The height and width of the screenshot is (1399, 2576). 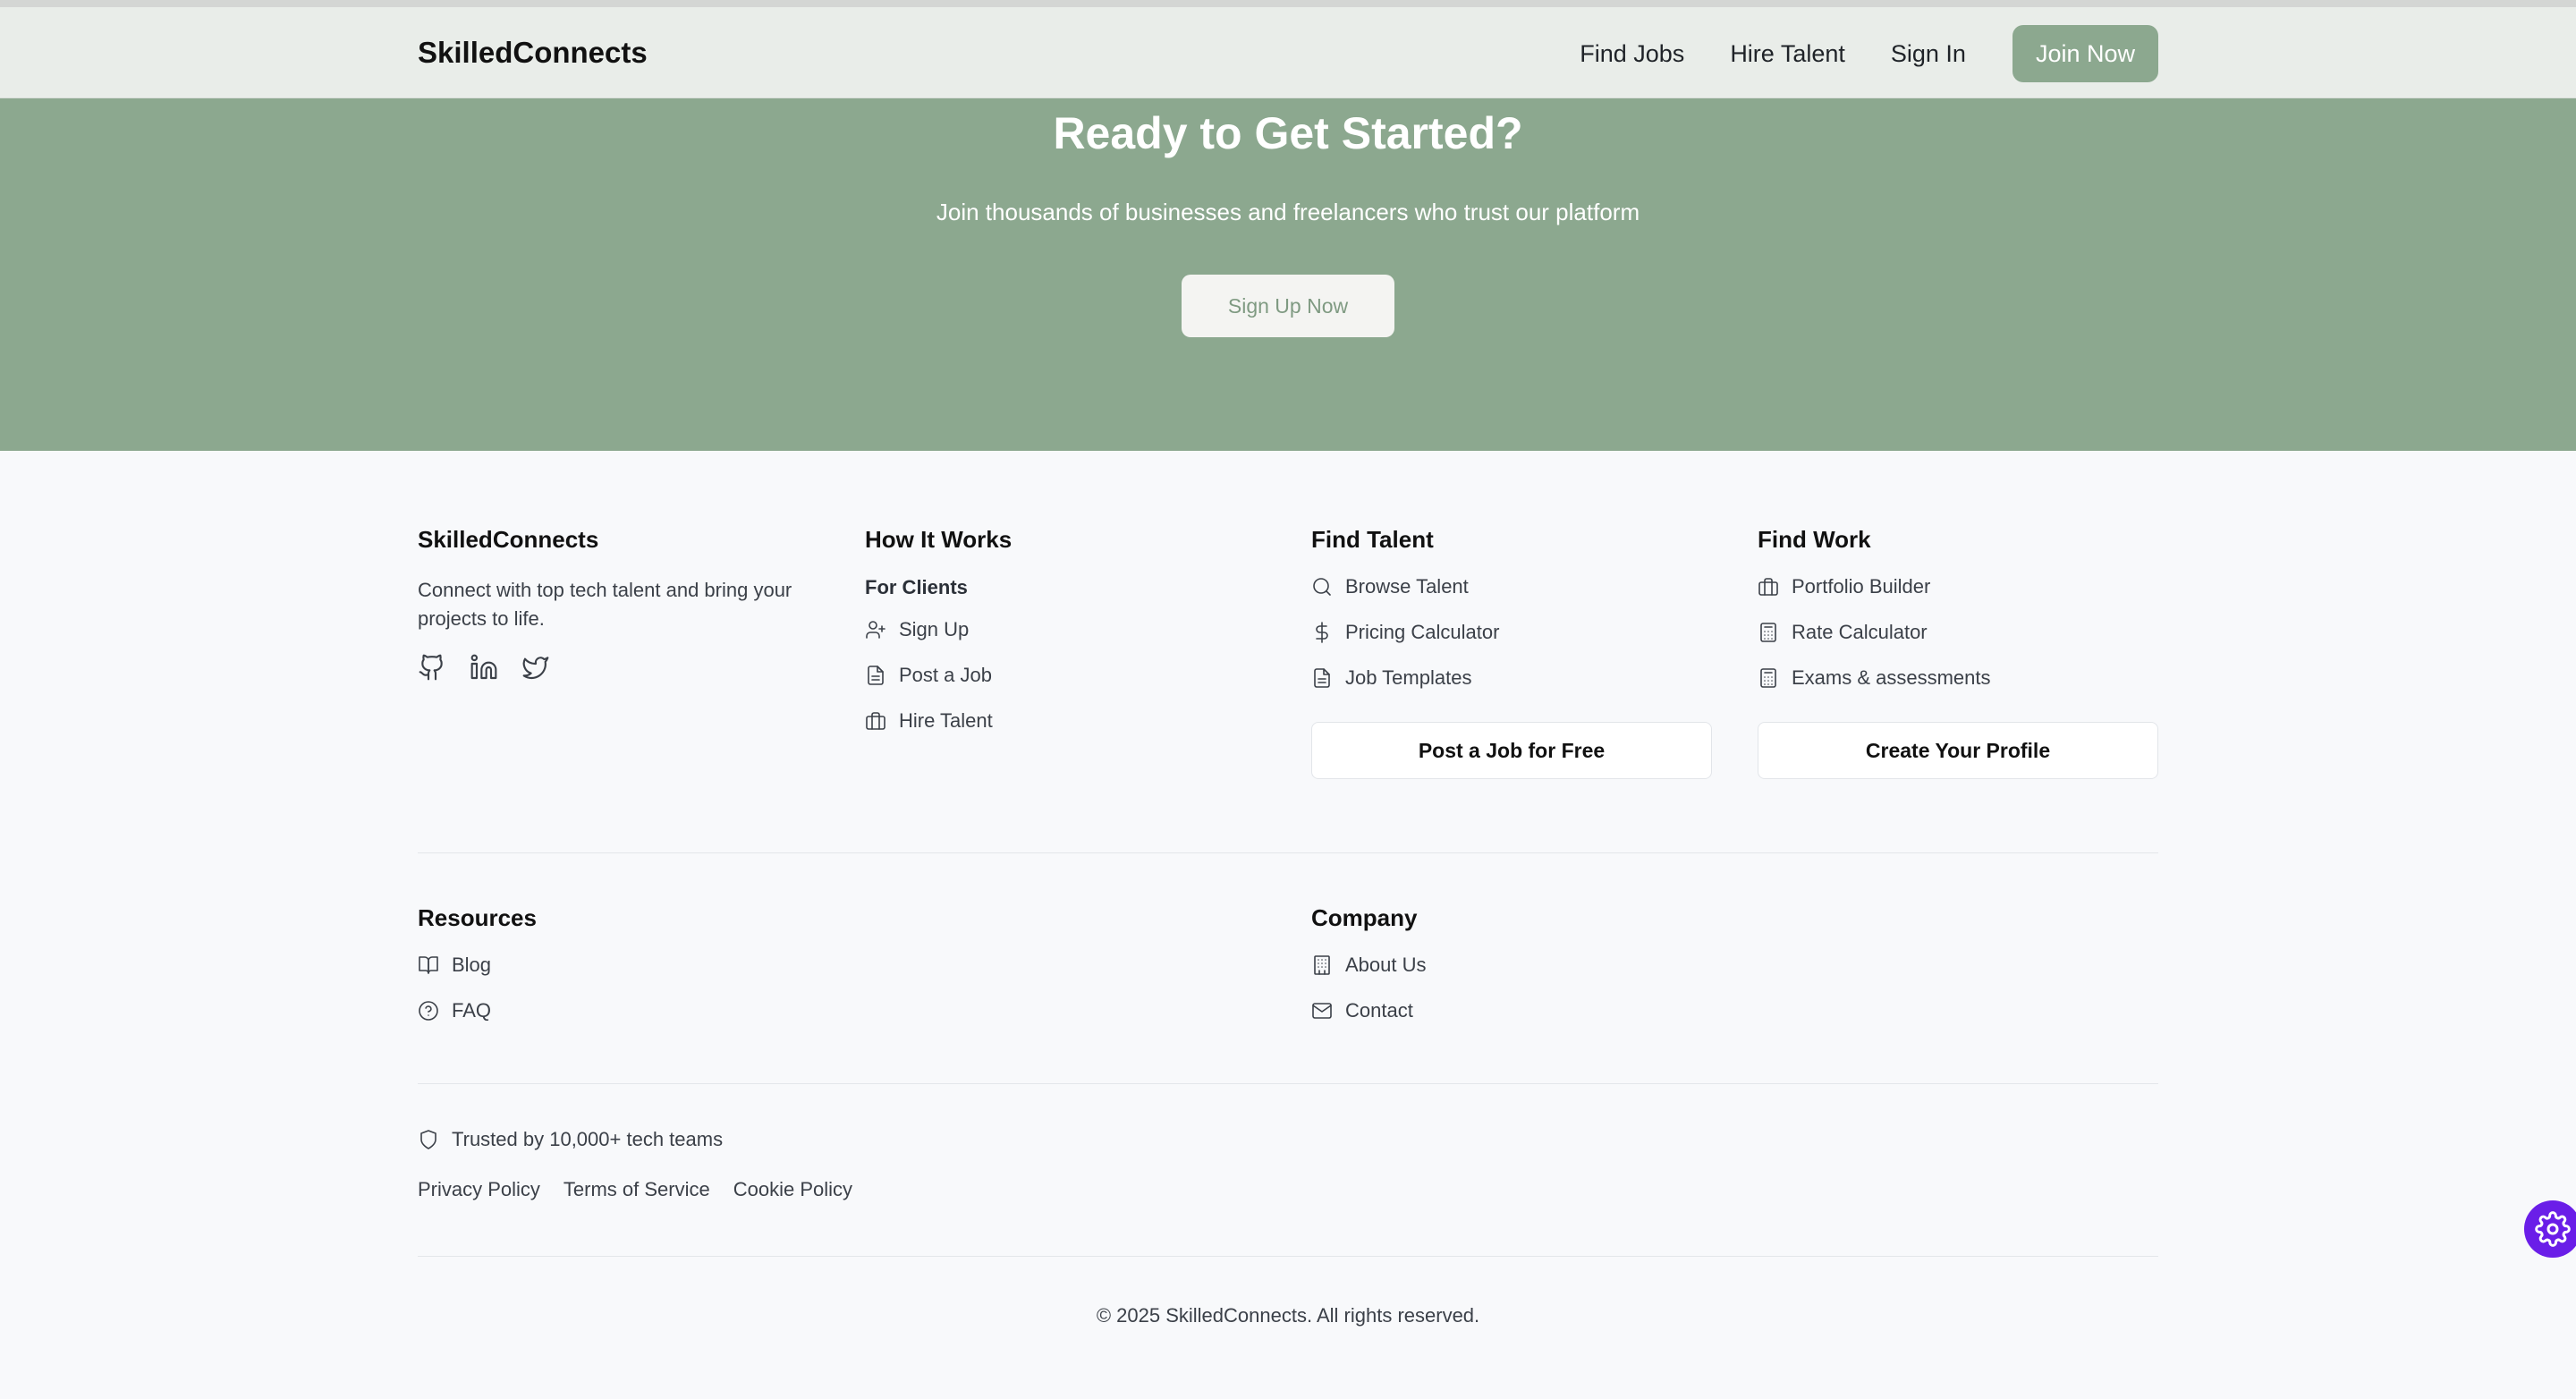 What do you see at coordinates (875, 629) in the screenshot?
I see `user-plus-icon` at bounding box center [875, 629].